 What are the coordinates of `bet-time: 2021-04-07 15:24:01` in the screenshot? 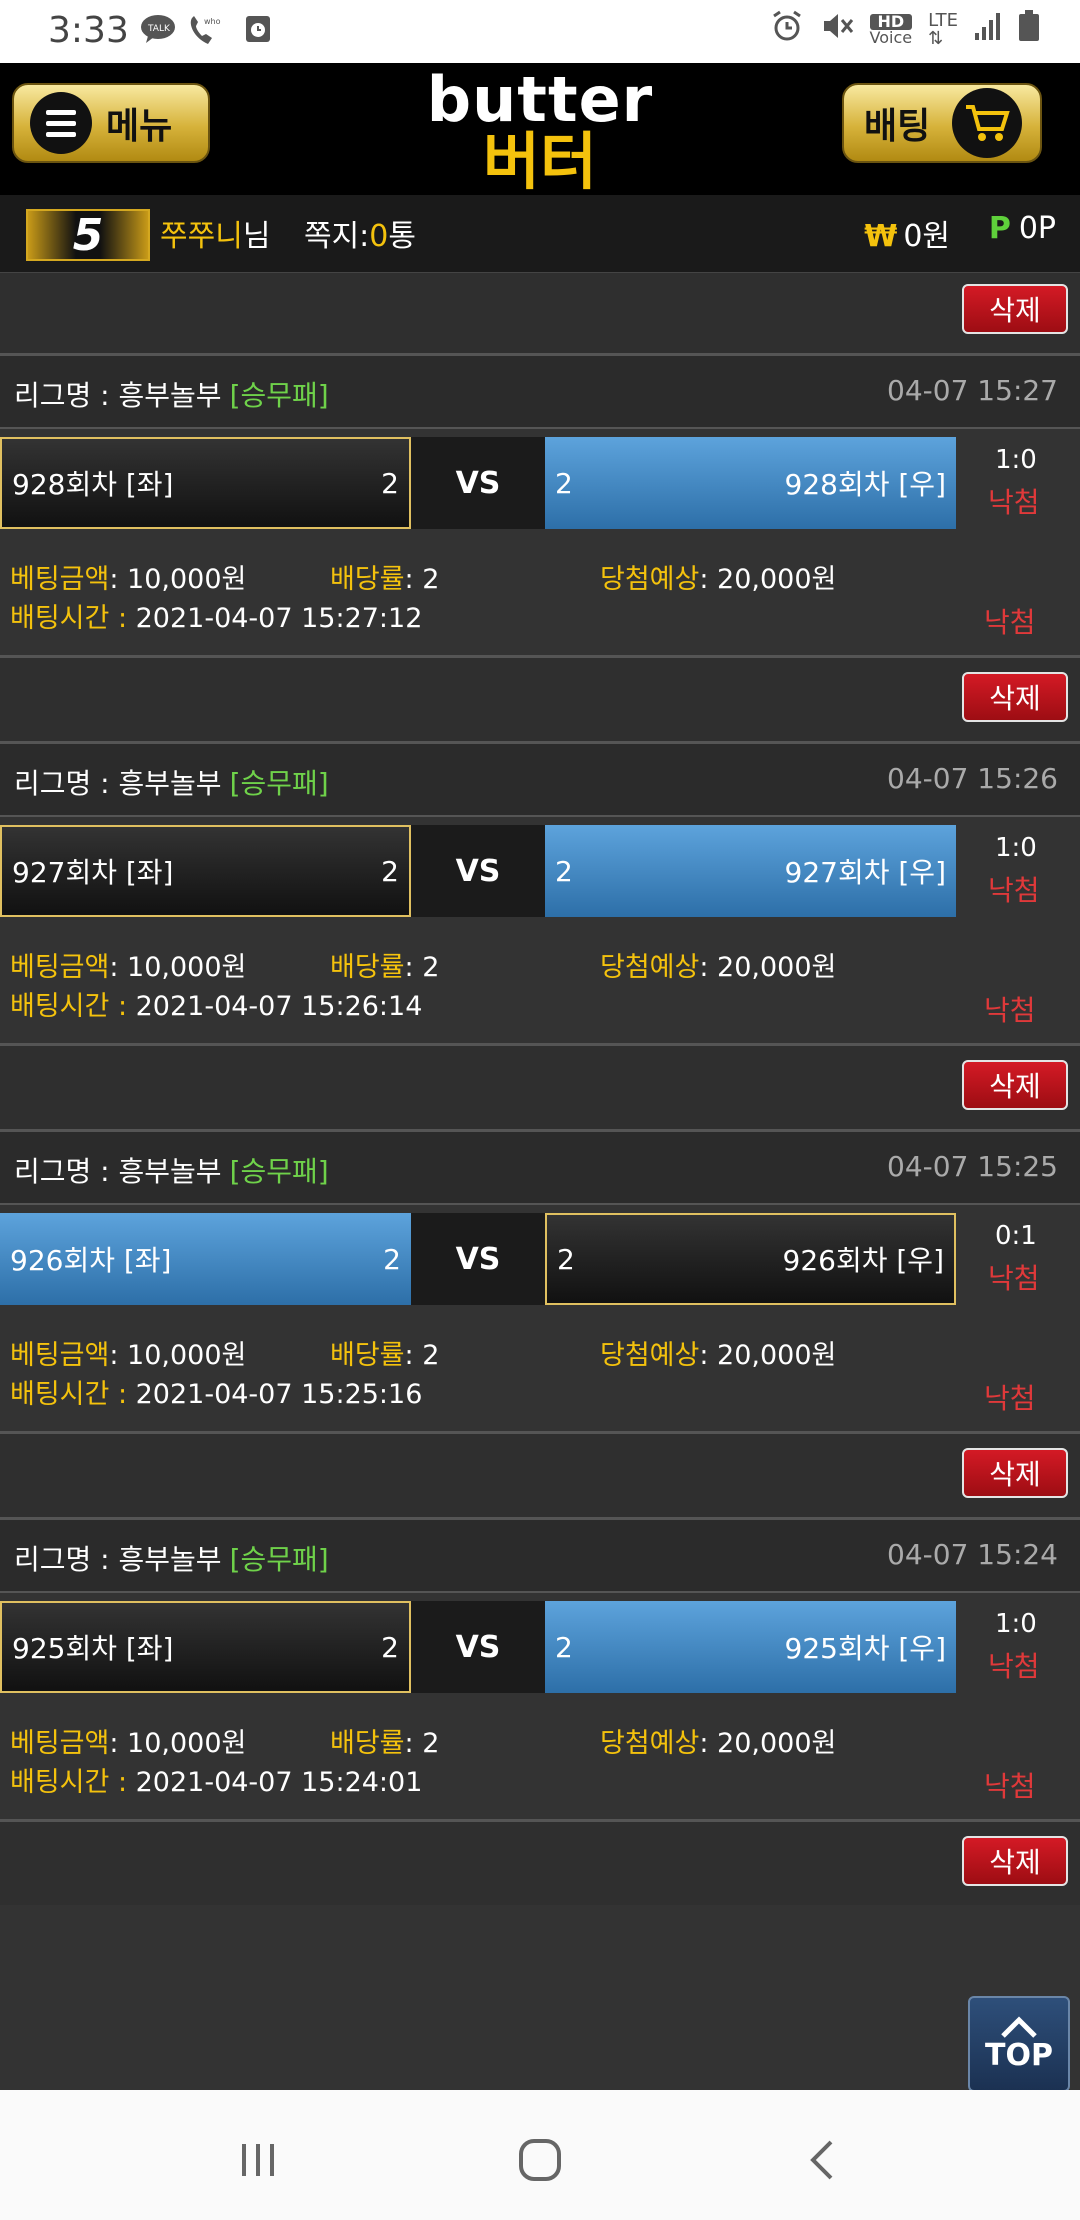 It's located at (279, 1782).